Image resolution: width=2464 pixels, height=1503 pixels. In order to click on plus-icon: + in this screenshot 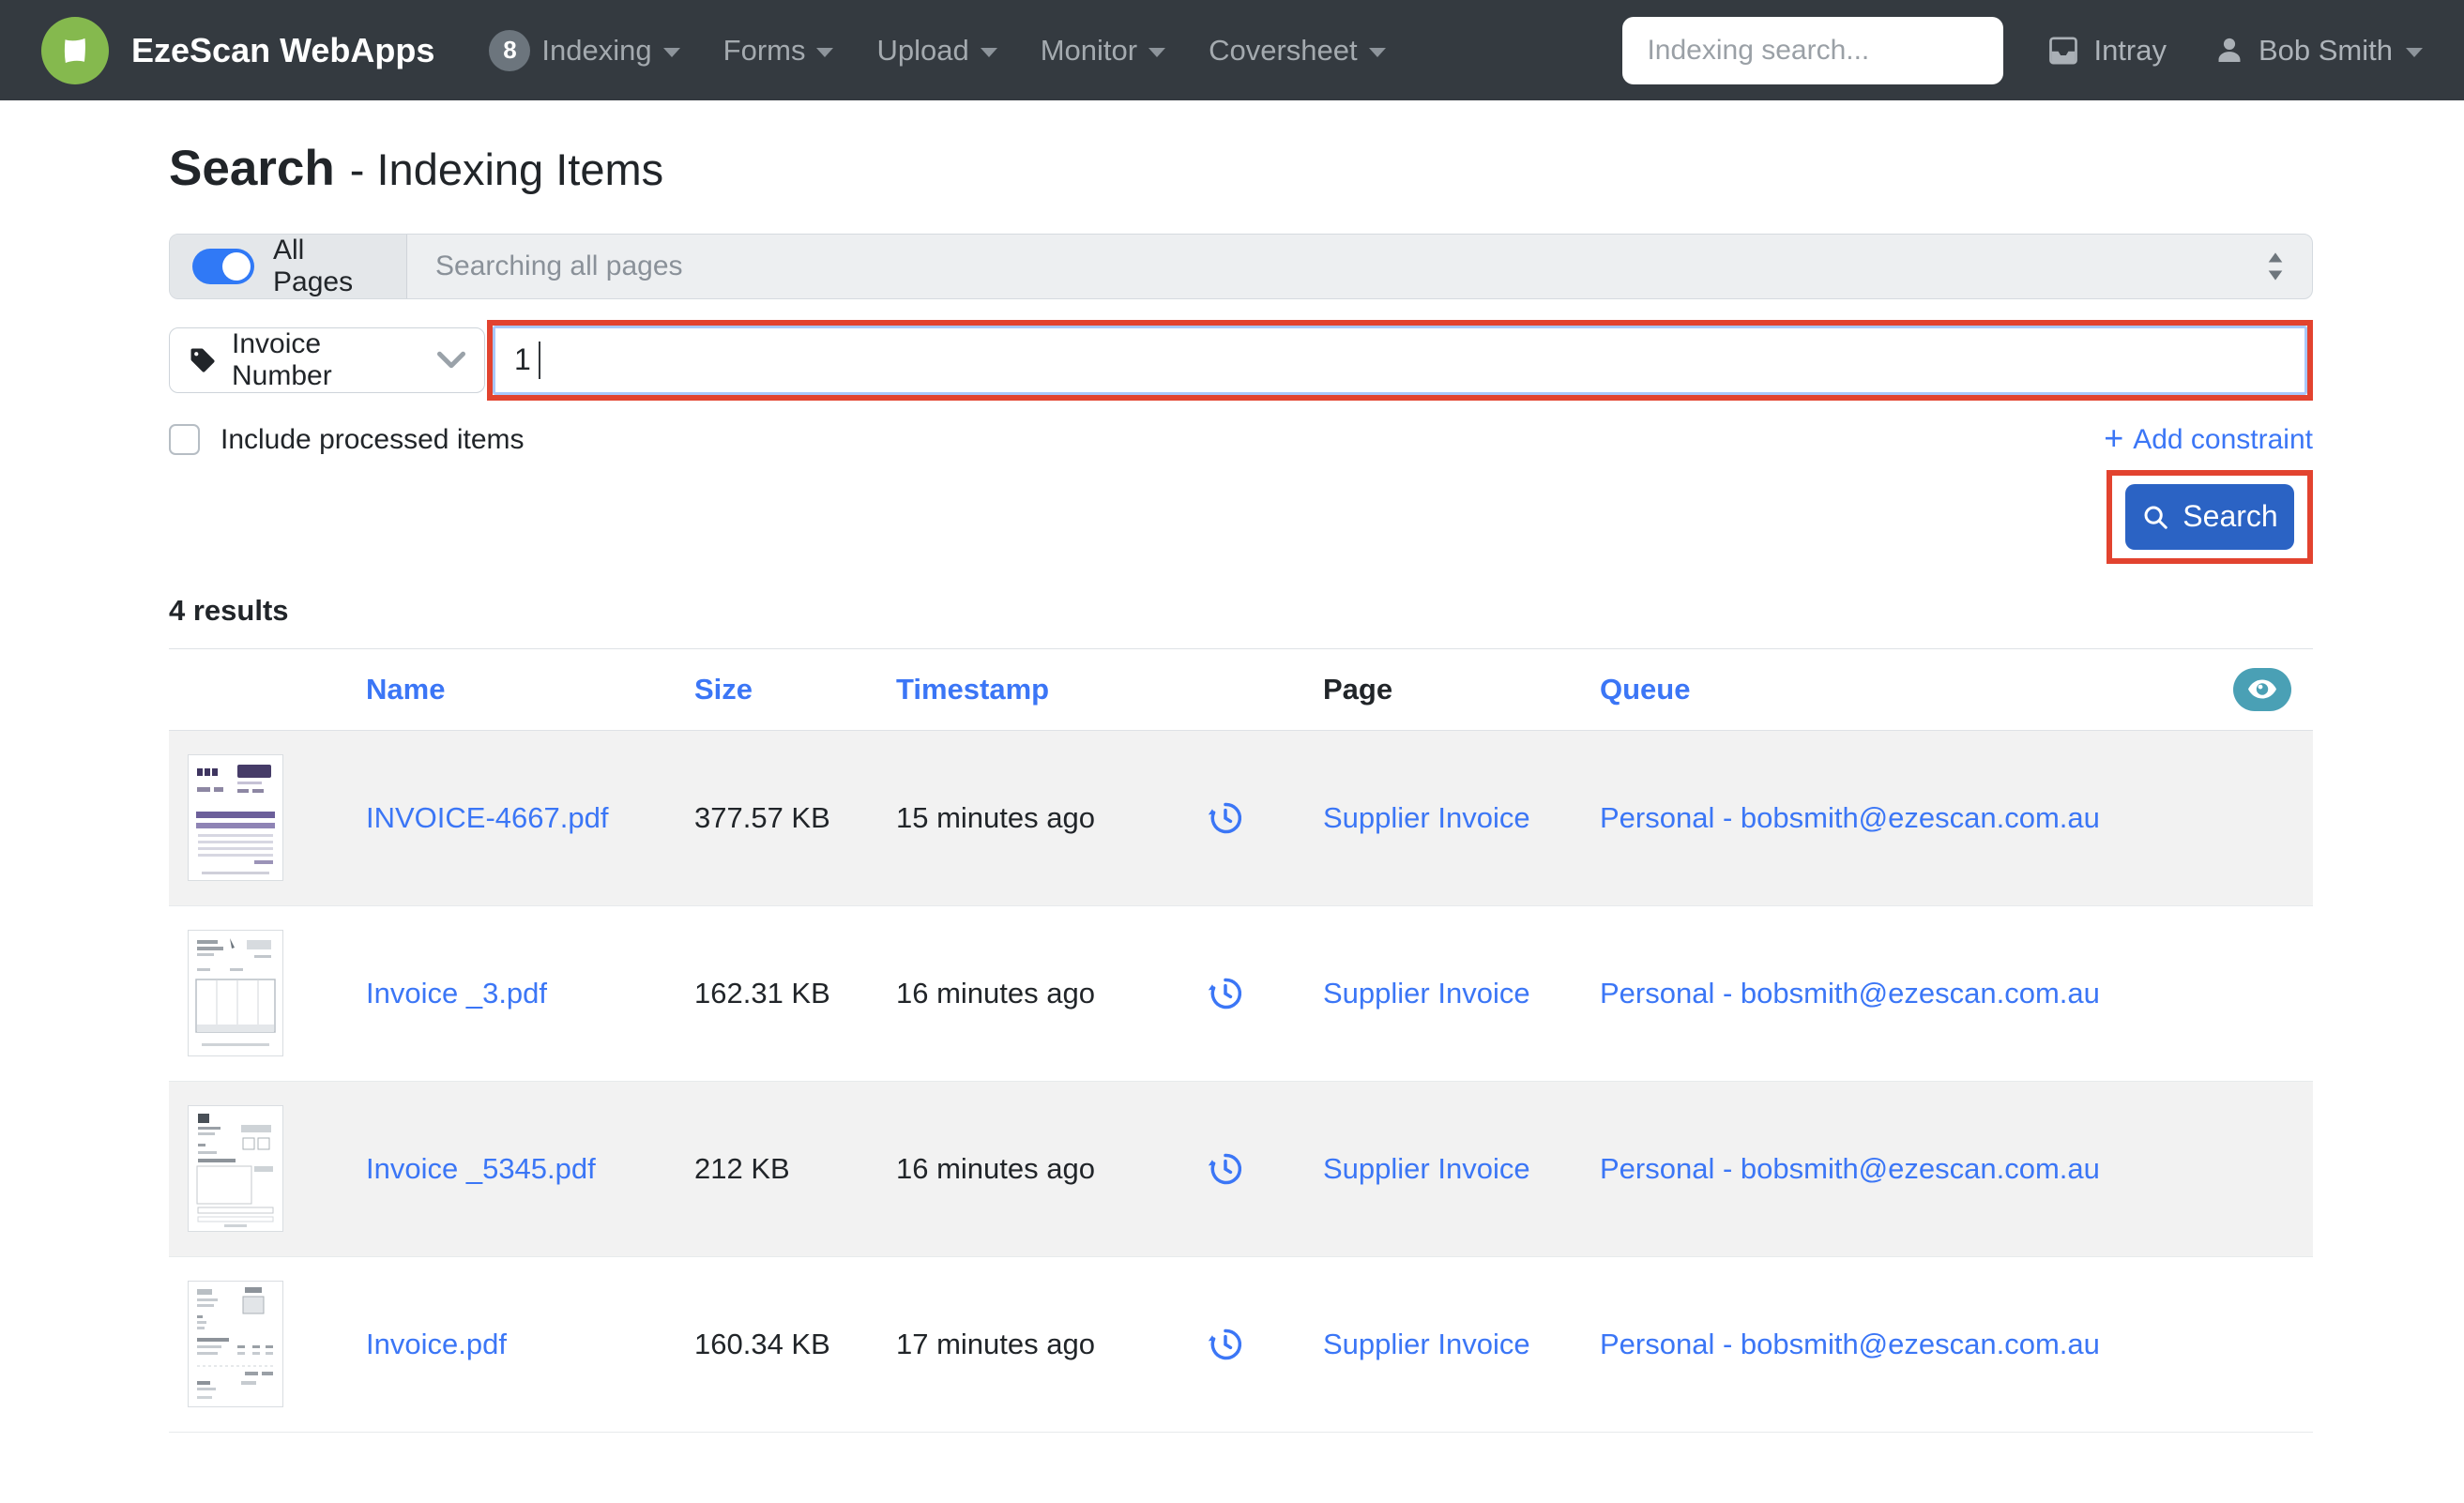, I will do `click(2114, 438)`.